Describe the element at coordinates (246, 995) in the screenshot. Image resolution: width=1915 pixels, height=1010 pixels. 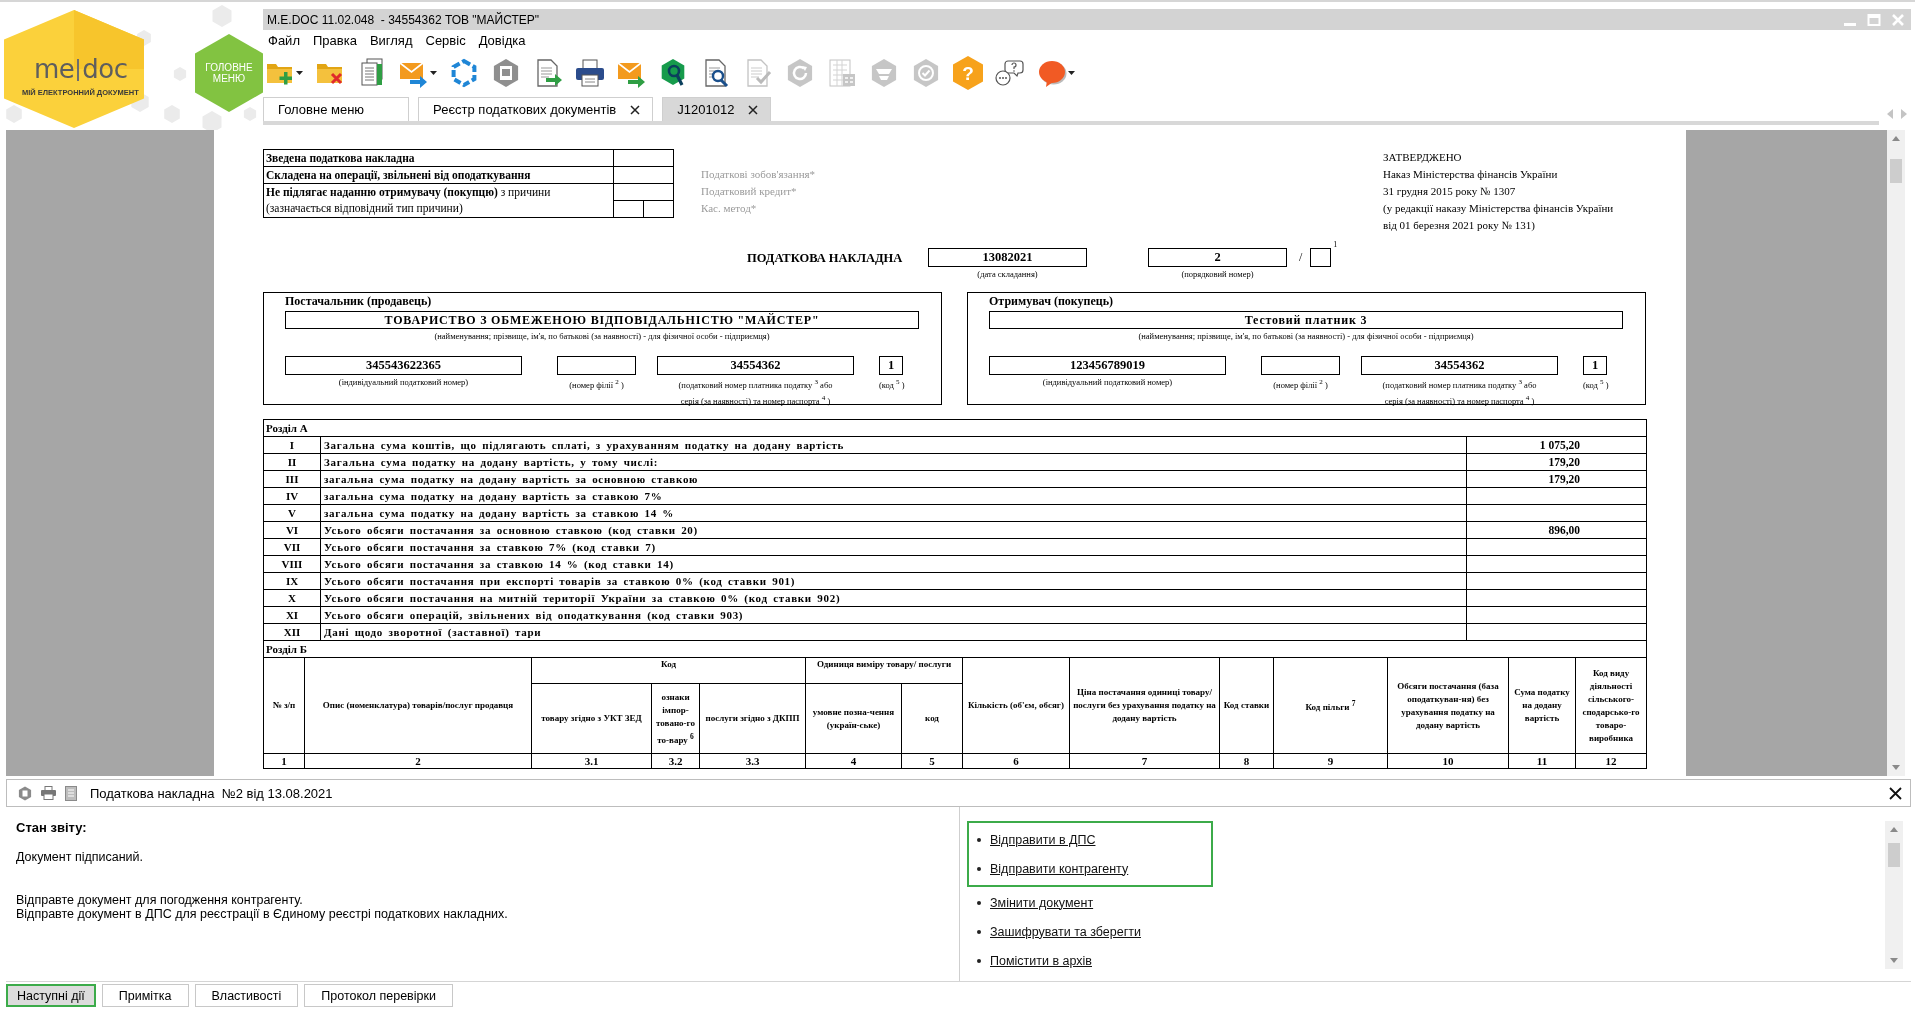
I see `tab: Властивості` at that location.